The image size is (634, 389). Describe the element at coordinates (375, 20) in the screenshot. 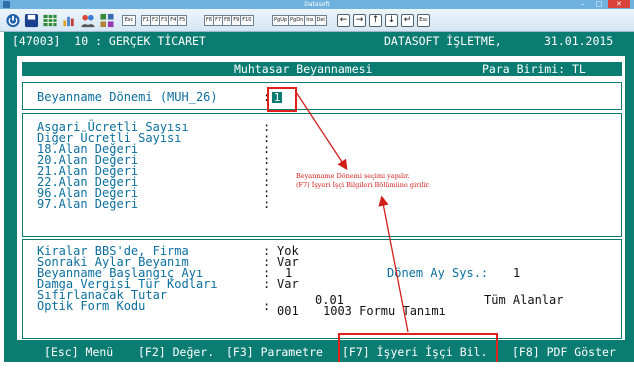

I see `arrow-up-button: ↑` at that location.